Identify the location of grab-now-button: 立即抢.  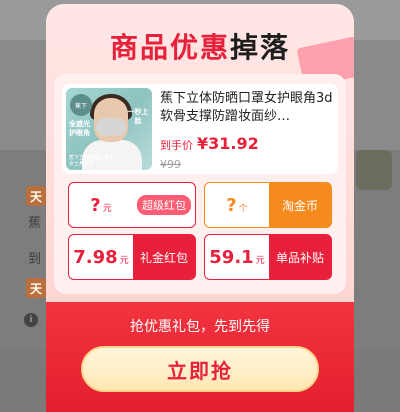
(200, 369).